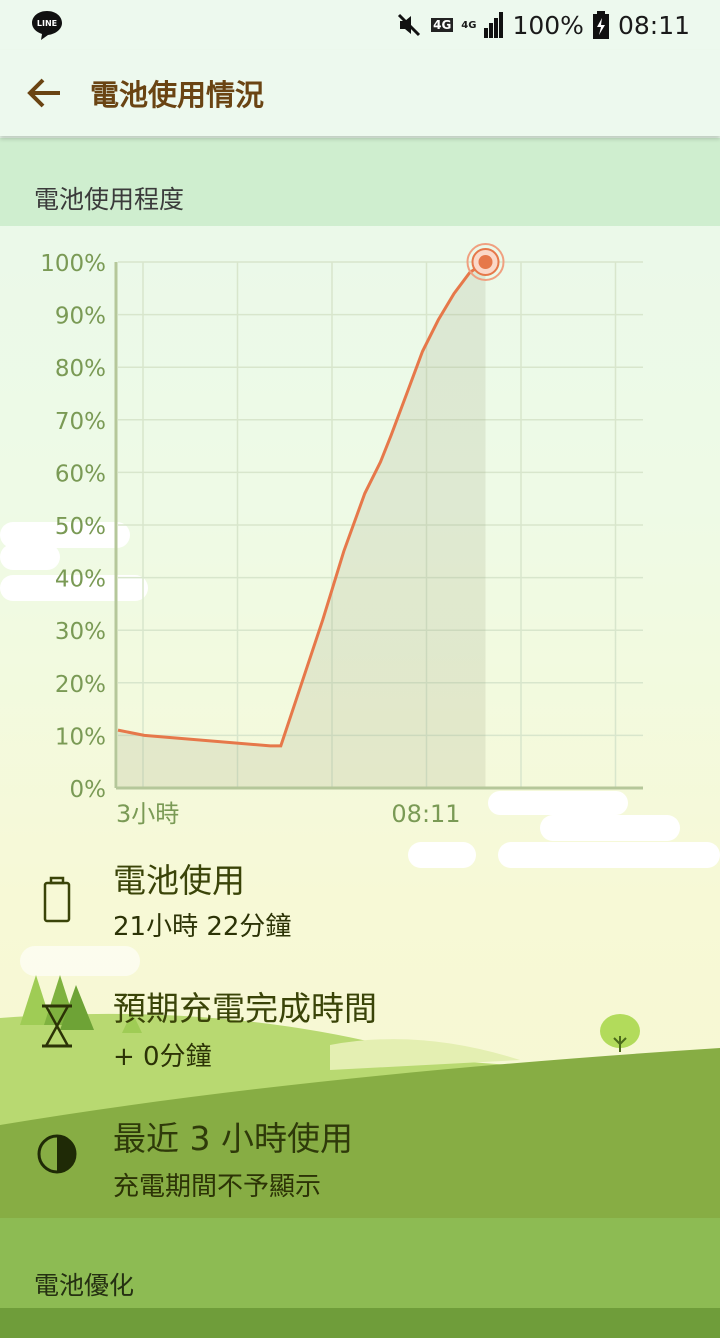 The image size is (720, 1338). What do you see at coordinates (442, 25) in the screenshot?
I see `4g-data-icon: 4G` at bounding box center [442, 25].